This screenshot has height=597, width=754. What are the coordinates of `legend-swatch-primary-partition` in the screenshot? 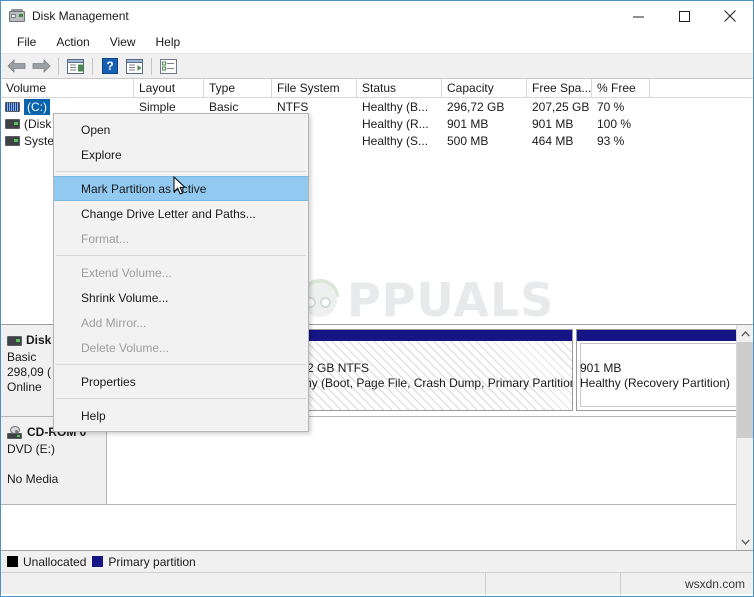 It's located at (98, 561).